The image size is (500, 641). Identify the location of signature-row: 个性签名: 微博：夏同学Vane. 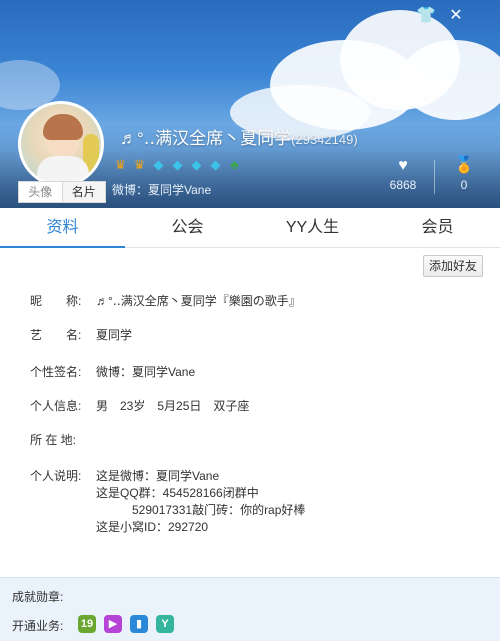
(112, 371).